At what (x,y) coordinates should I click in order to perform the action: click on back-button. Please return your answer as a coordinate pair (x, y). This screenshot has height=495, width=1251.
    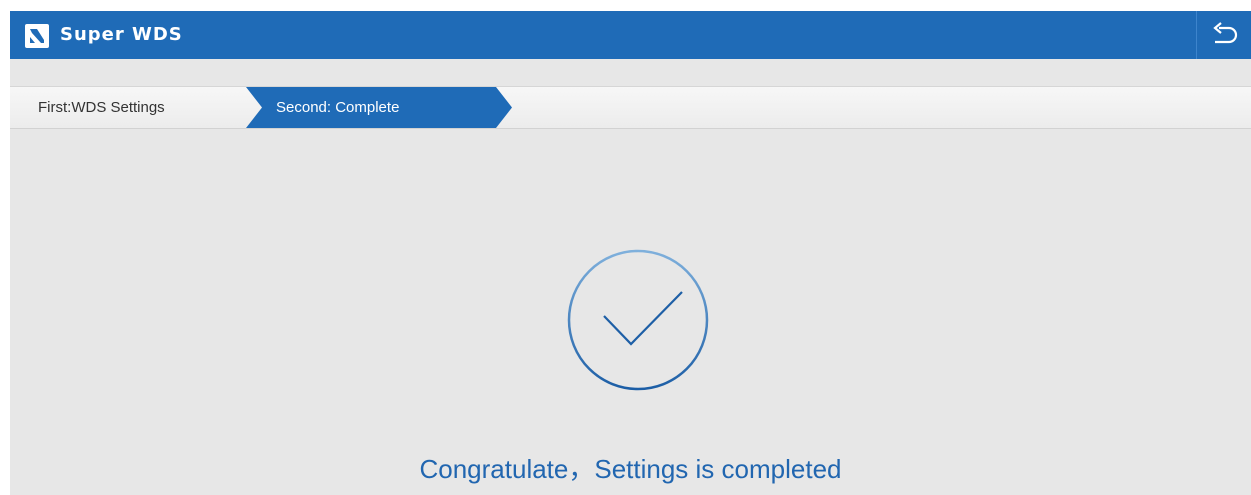
    Looking at the image, I should click on (1223, 35).